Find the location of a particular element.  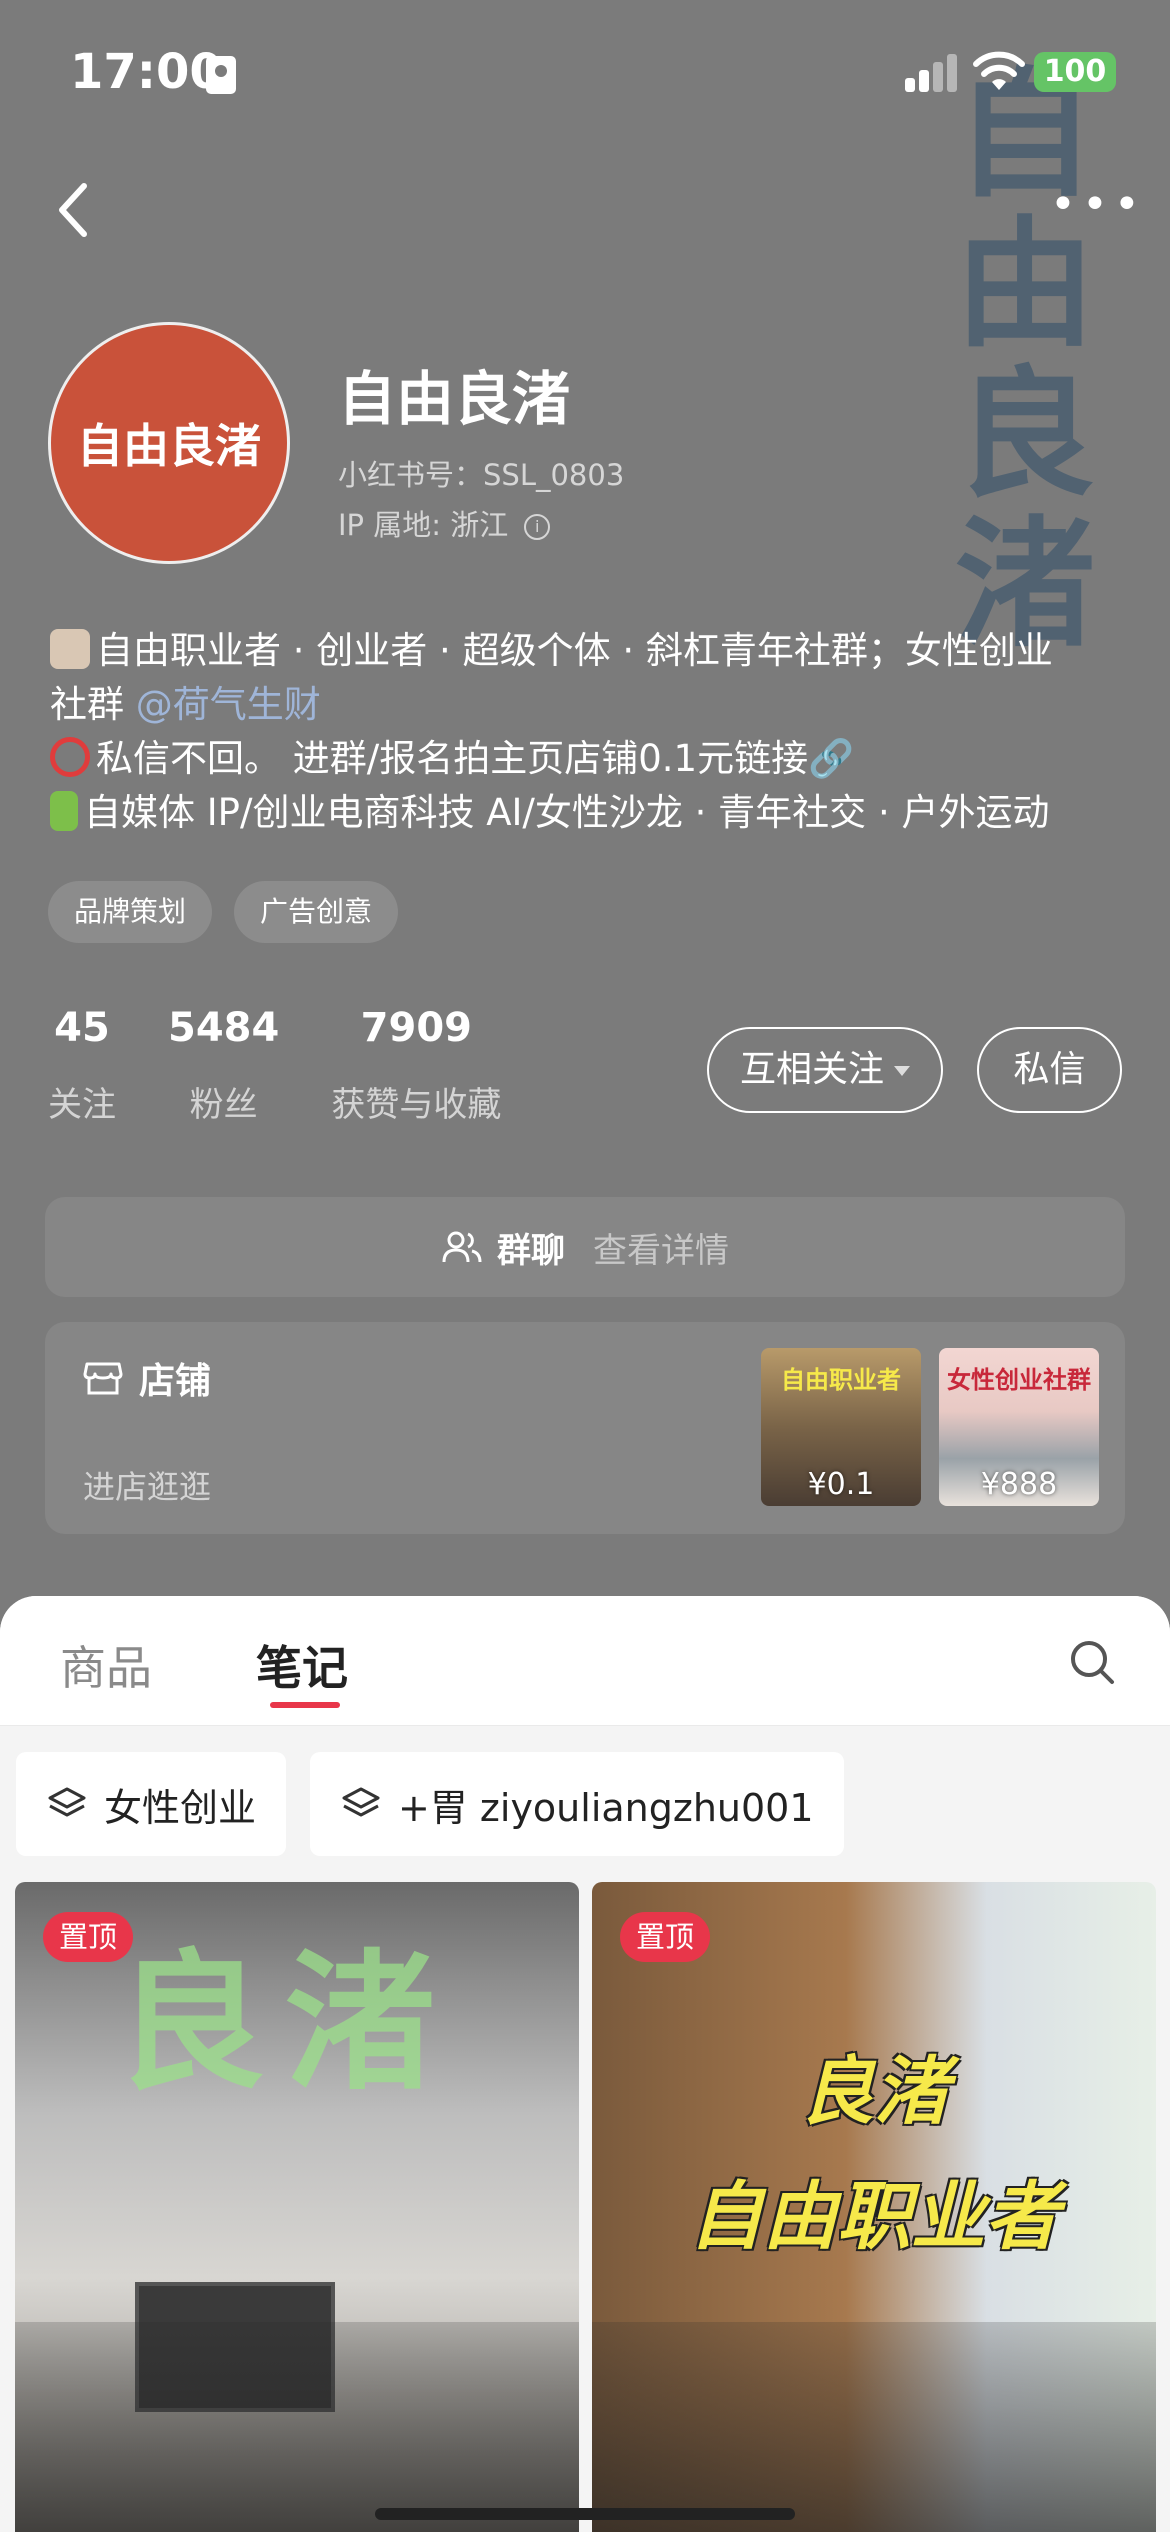

mutual-follow-button: 互相关注 is located at coordinates (825, 1070).